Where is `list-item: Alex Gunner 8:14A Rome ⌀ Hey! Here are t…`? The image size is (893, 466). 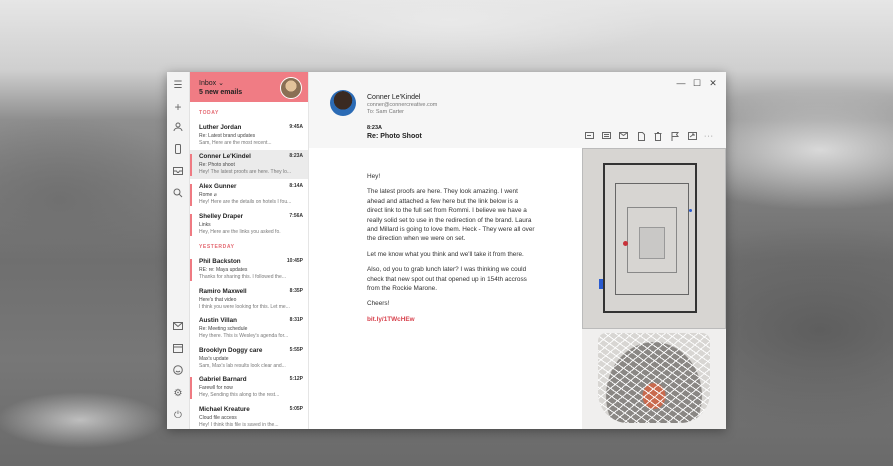
list-item: Alex Gunner 8:14A Rome ⌀ Hey! Here are t… is located at coordinates (249, 194).